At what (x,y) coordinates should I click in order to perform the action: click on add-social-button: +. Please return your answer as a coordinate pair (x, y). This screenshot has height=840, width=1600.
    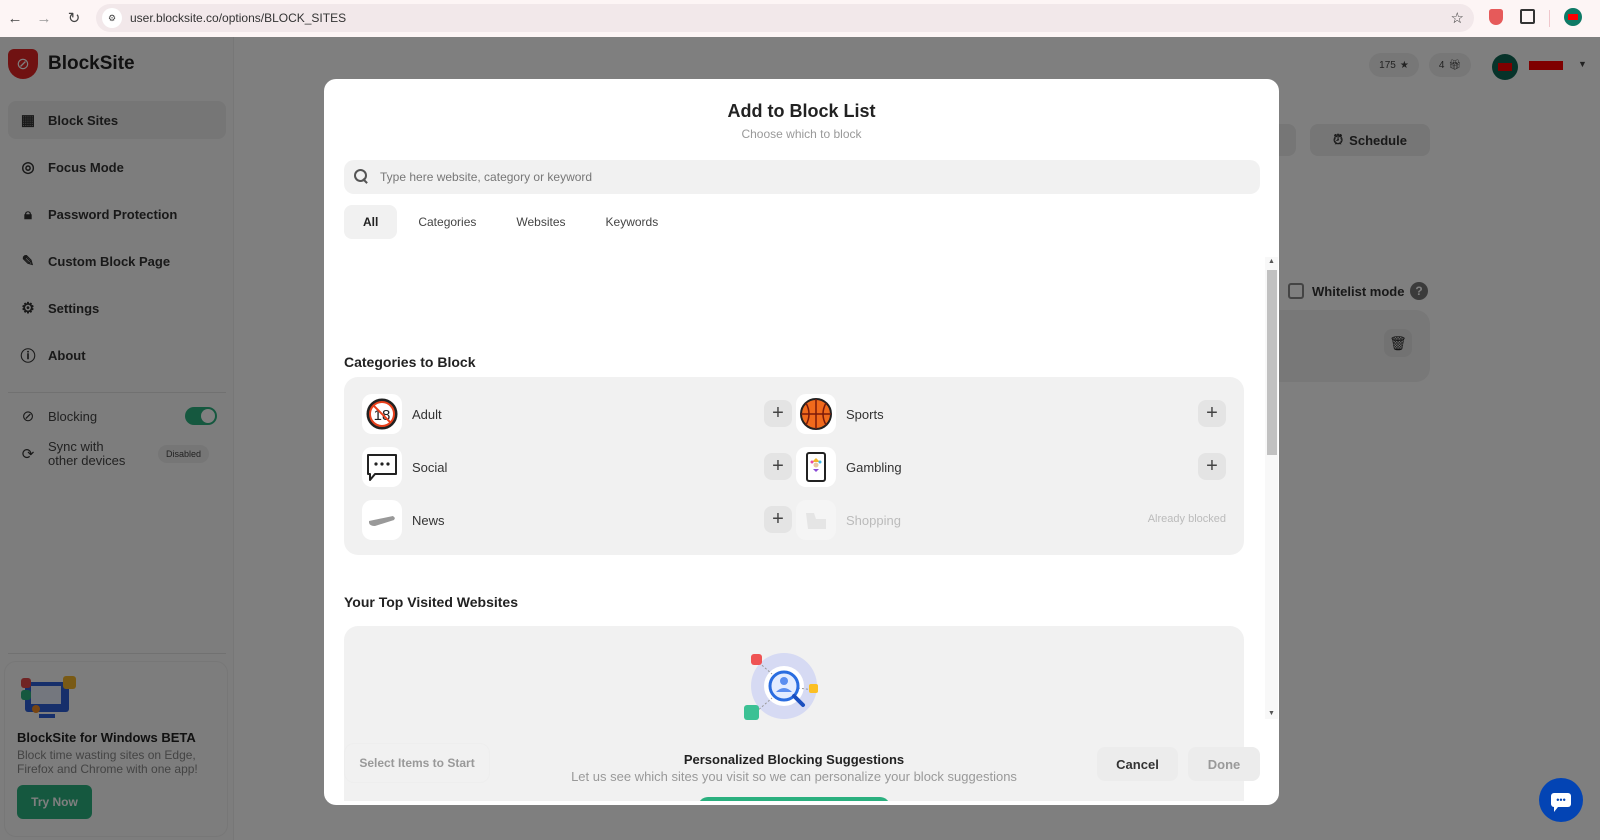
    Looking at the image, I should click on (778, 466).